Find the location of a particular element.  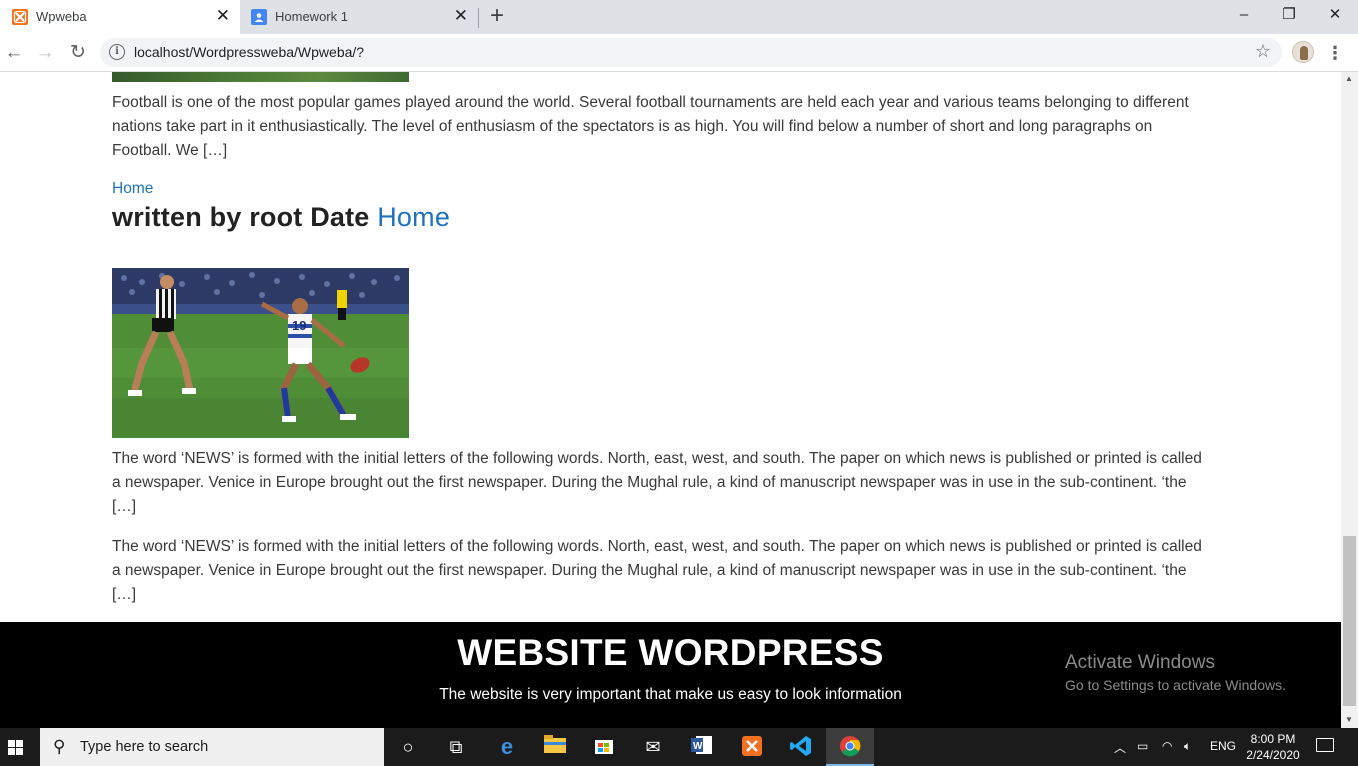

svg-text: 19 is located at coordinates (299, 325).